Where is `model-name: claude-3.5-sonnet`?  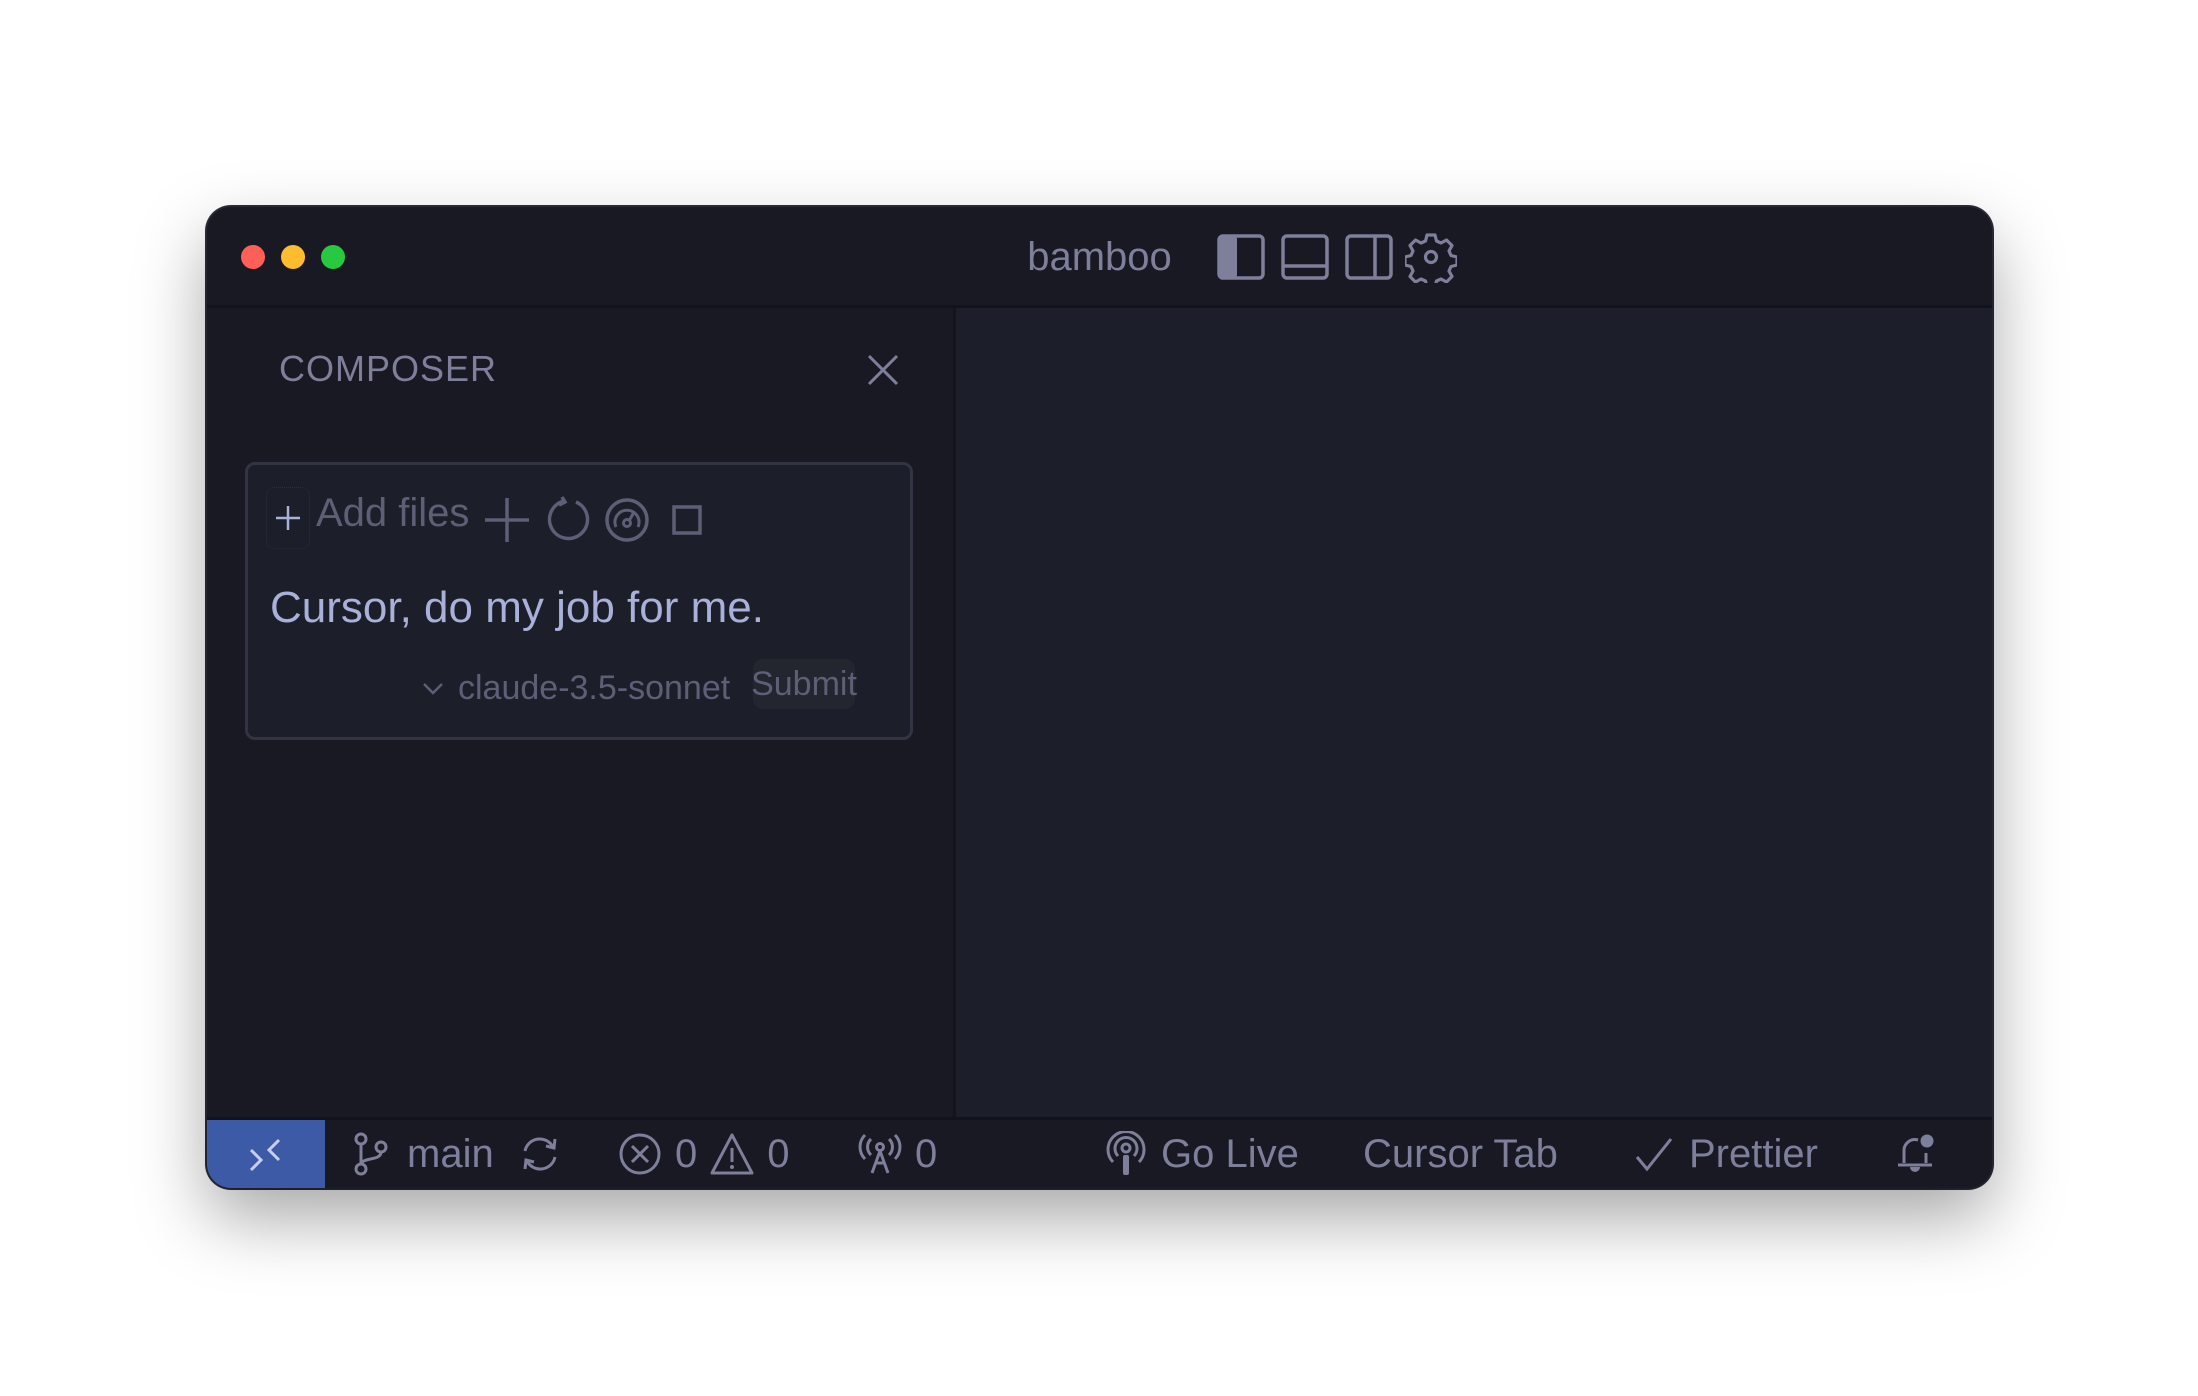 model-name: claude-3.5-sonnet is located at coordinates (594, 687).